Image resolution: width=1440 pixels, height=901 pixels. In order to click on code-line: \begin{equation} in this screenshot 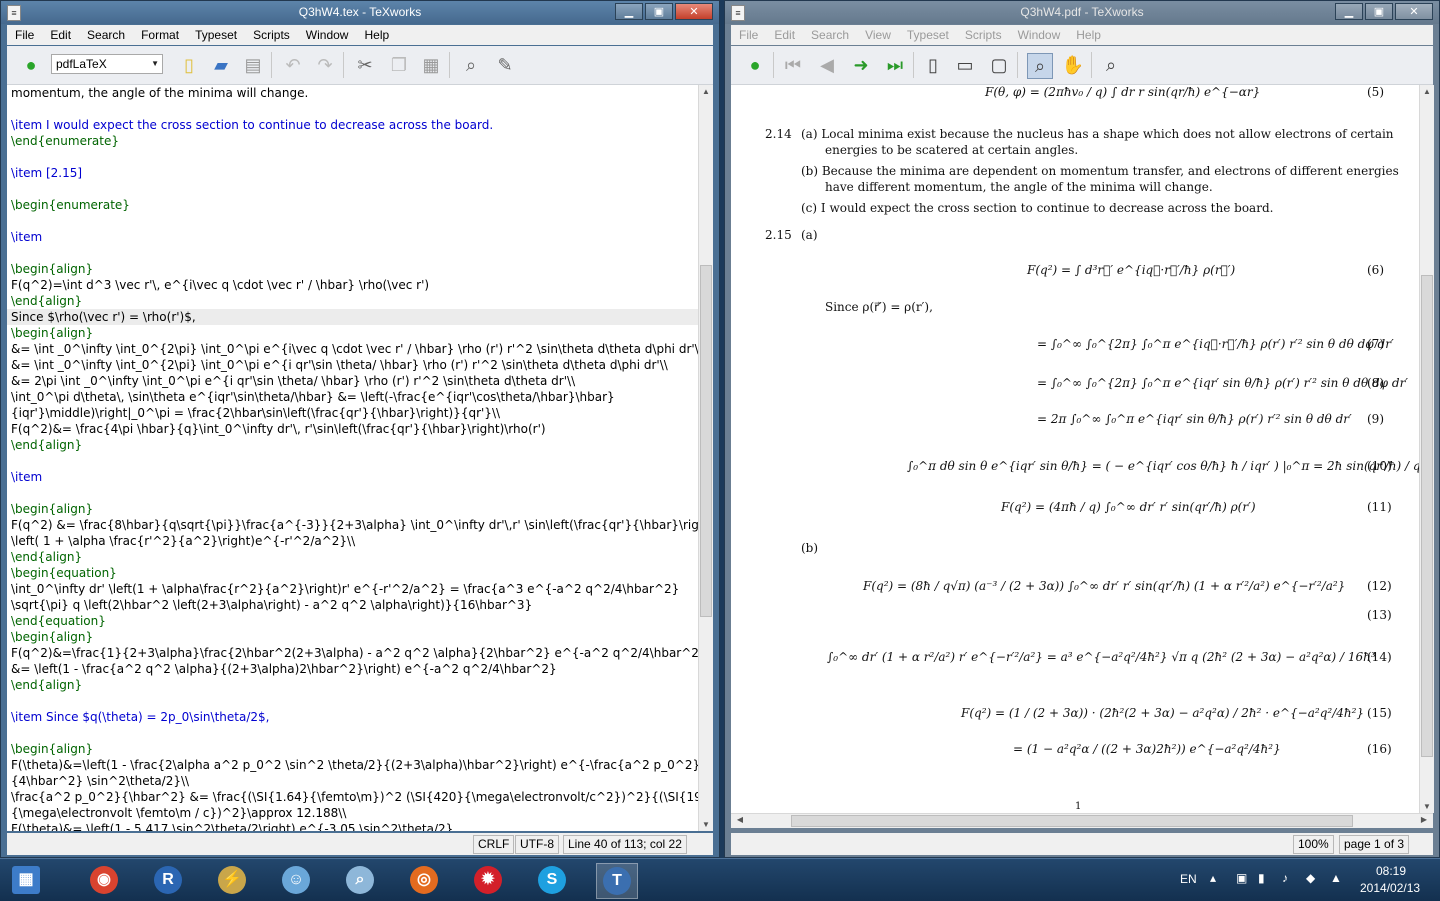, I will do `click(352, 573)`.